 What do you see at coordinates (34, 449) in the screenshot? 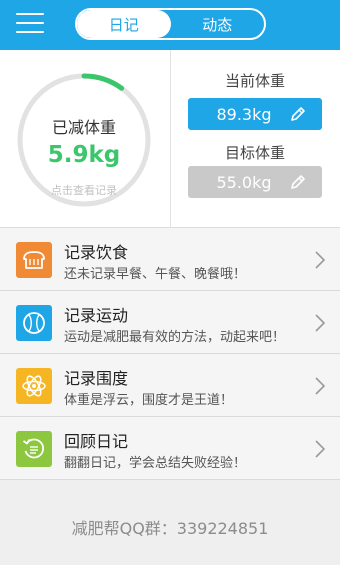
I see `history-icon` at bounding box center [34, 449].